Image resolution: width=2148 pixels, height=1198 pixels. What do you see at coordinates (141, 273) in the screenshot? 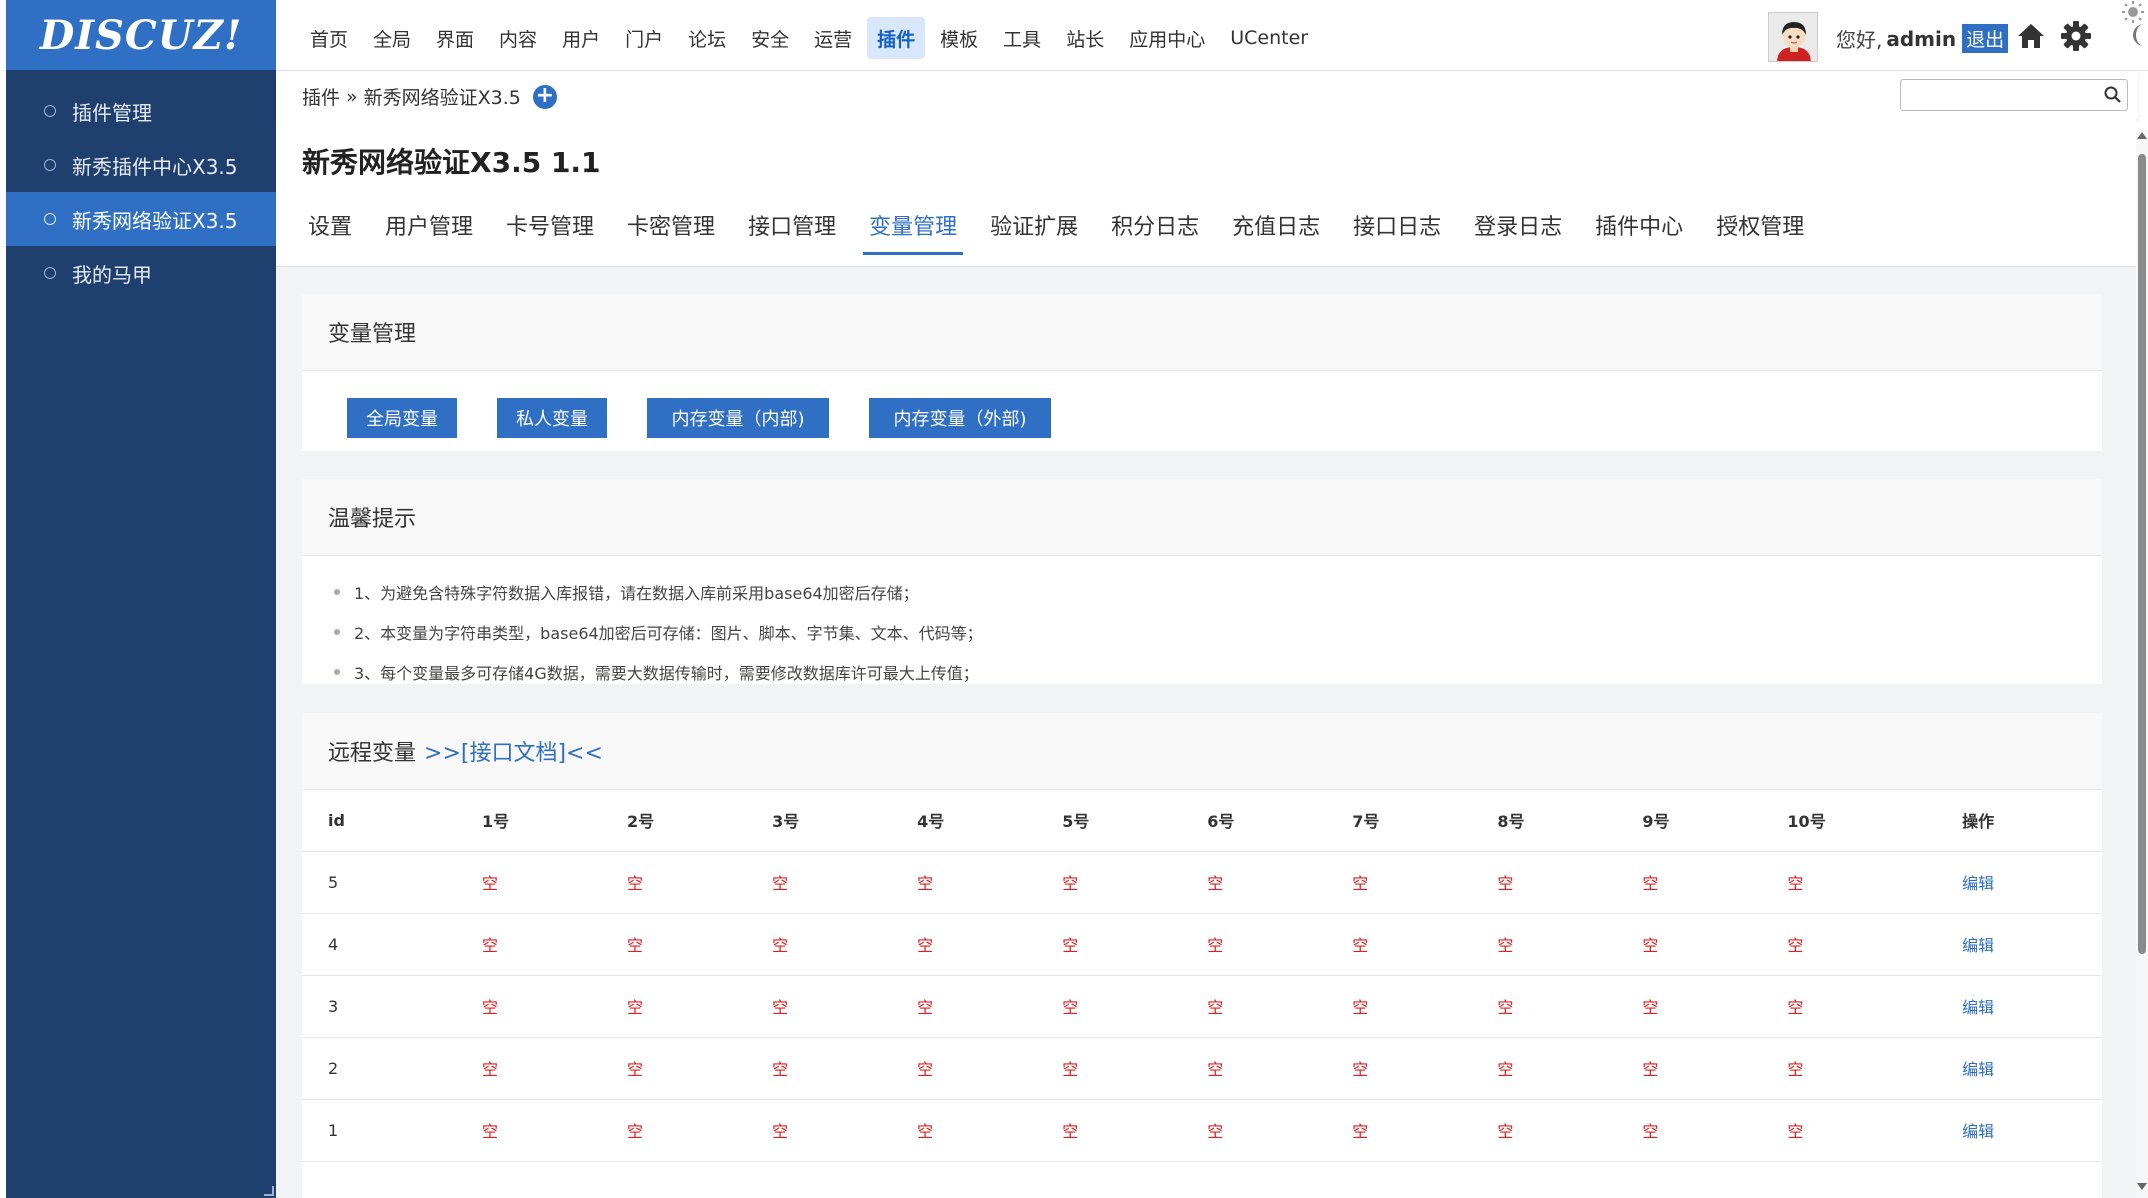
I see `sidebar-item-my-vest: 我的马甲` at bounding box center [141, 273].